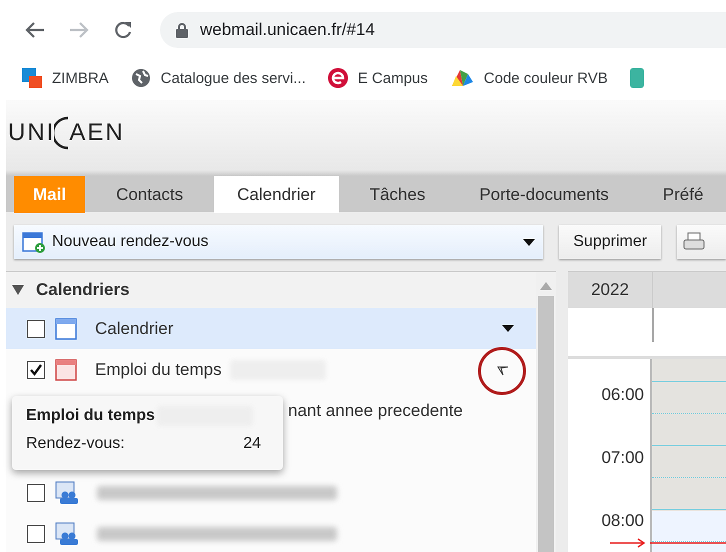 This screenshot has height=552, width=726. What do you see at coordinates (134, 328) in the screenshot?
I see `calendar-name: Calendrier` at bounding box center [134, 328].